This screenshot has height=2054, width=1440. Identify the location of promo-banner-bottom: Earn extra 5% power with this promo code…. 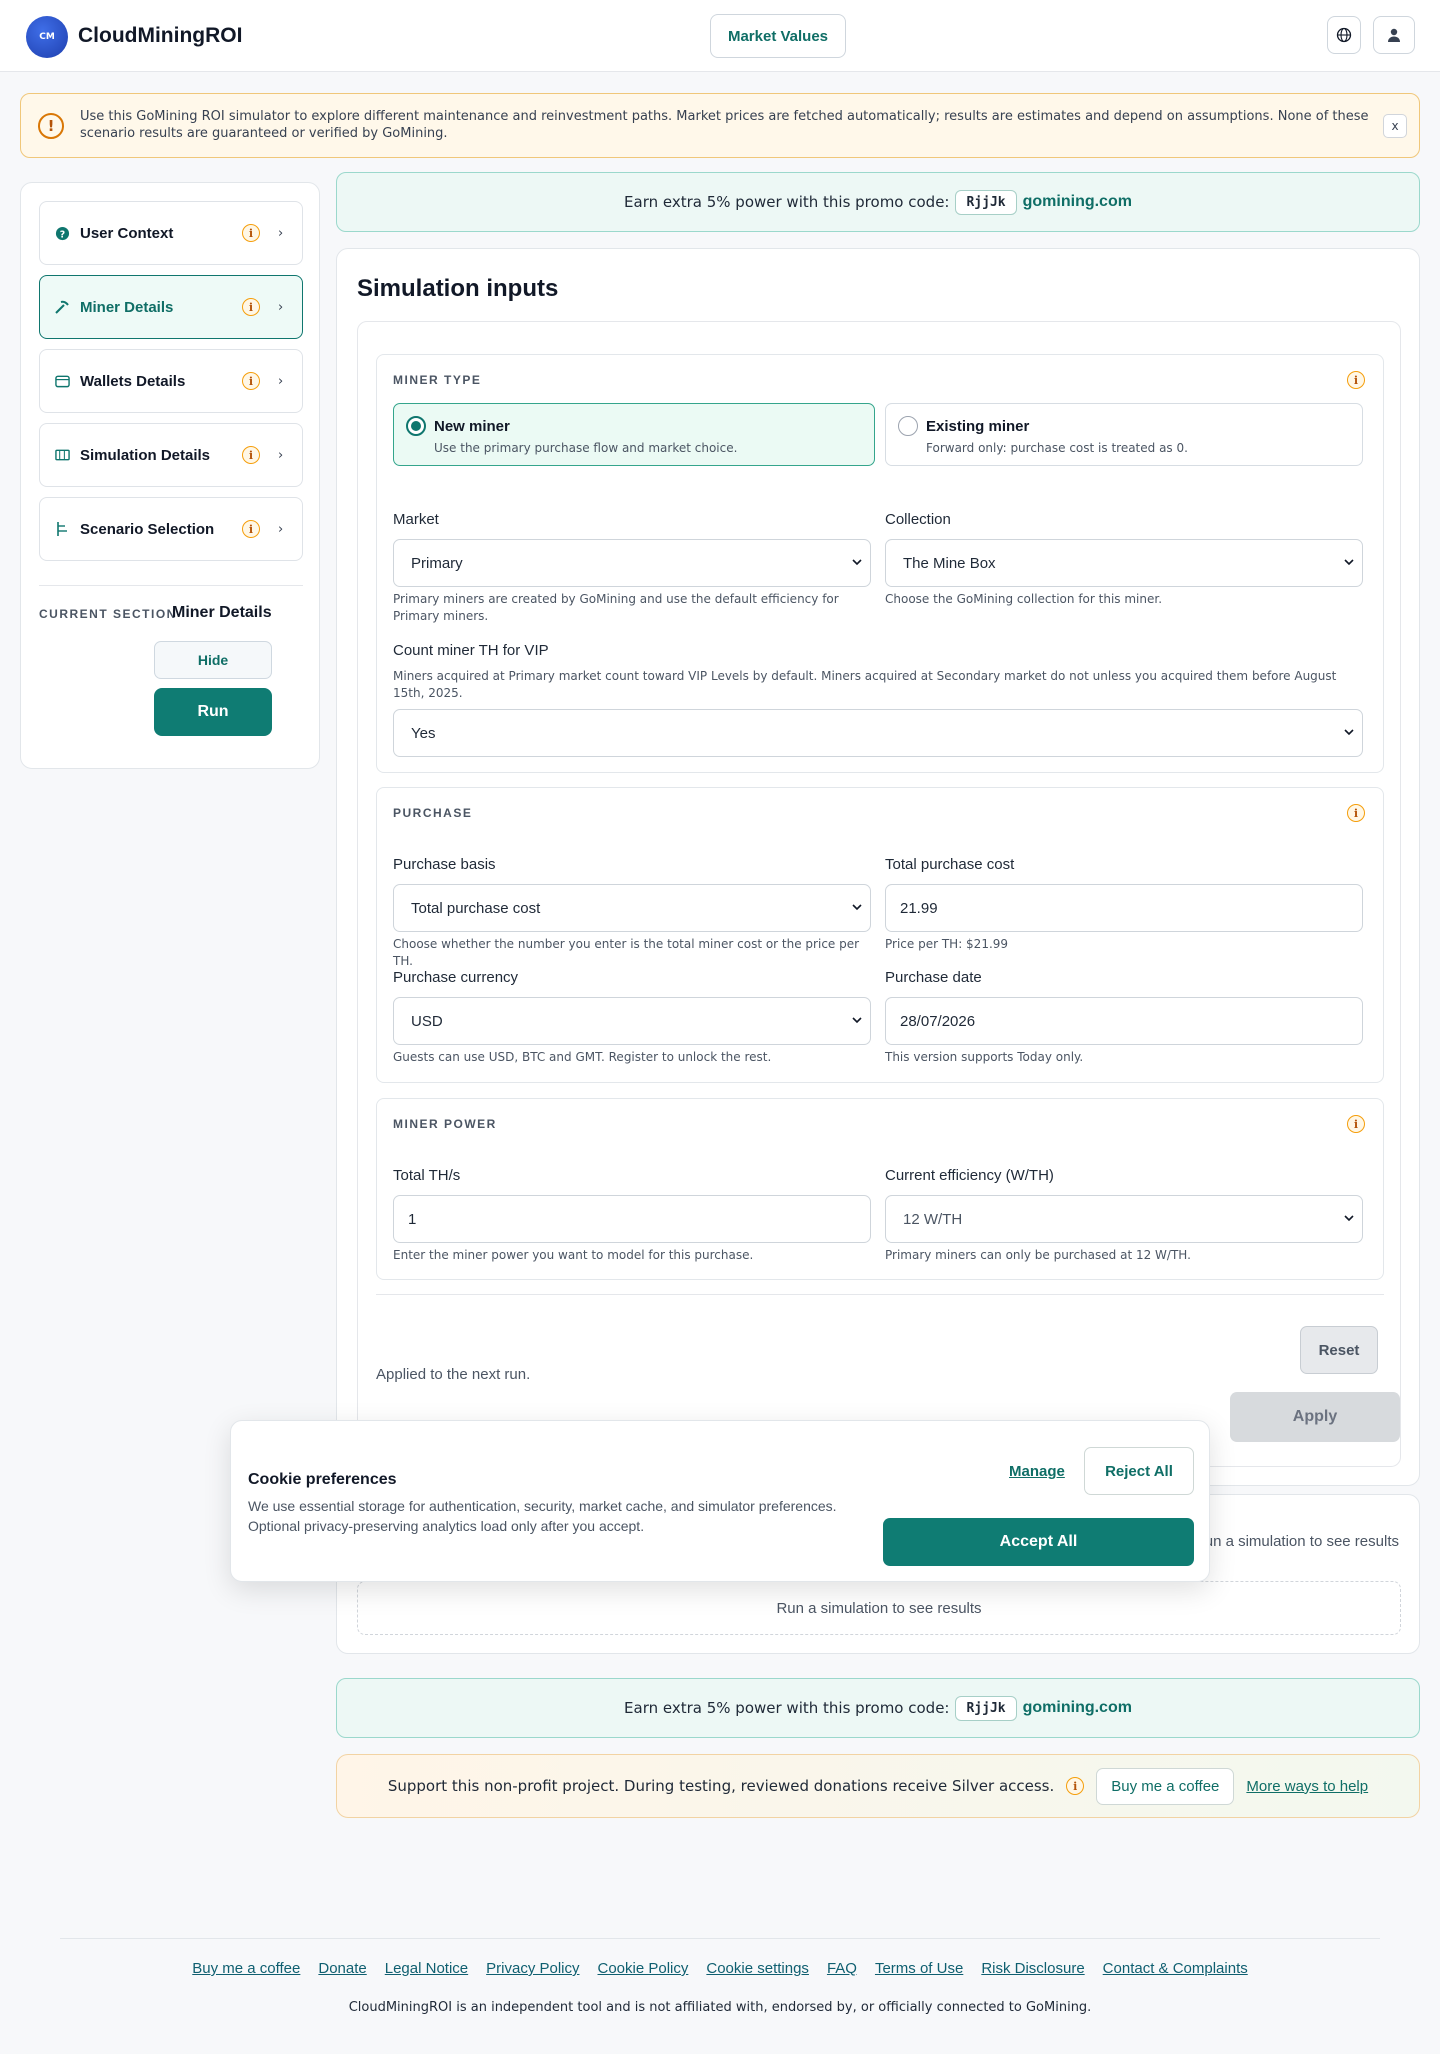
(878, 1708).